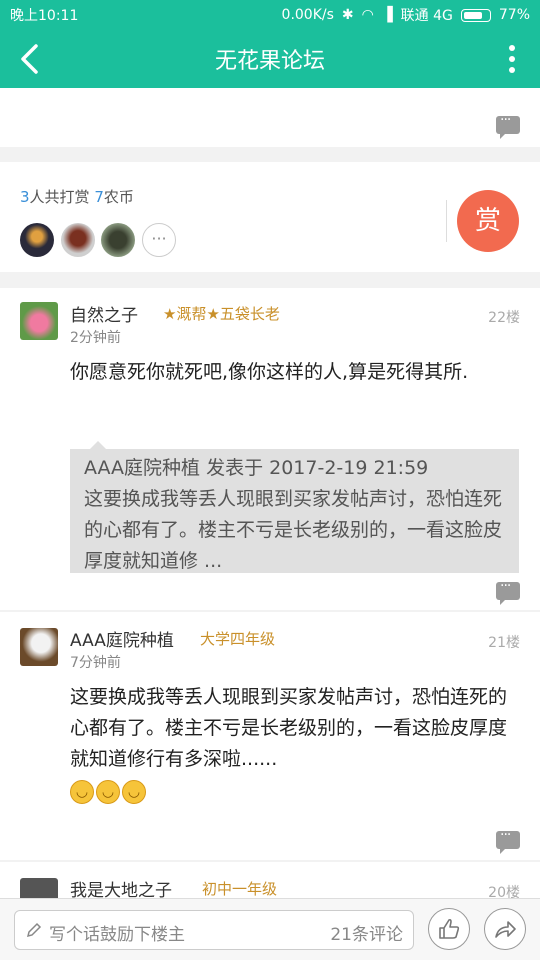  Describe the element at coordinates (159, 240) in the screenshot. I see `more-rewarders-button: ···` at that location.